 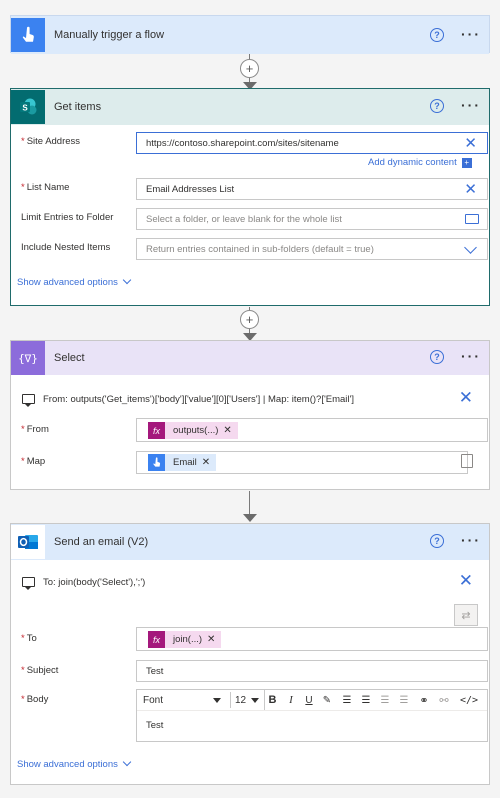 I want to click on body-editor: Font 12 B I U ✎ ☰ ☰ ☰ ☰ ⚭ ⚯ </> Test, so click(x=312, y=715).